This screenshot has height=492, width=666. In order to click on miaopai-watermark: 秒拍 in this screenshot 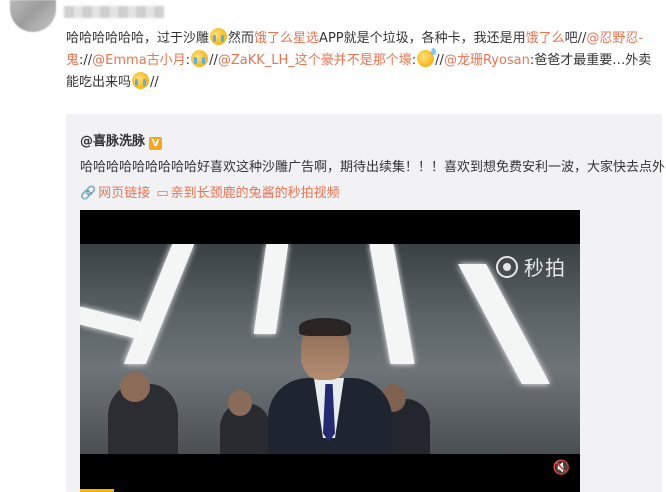, I will do `click(531, 266)`.